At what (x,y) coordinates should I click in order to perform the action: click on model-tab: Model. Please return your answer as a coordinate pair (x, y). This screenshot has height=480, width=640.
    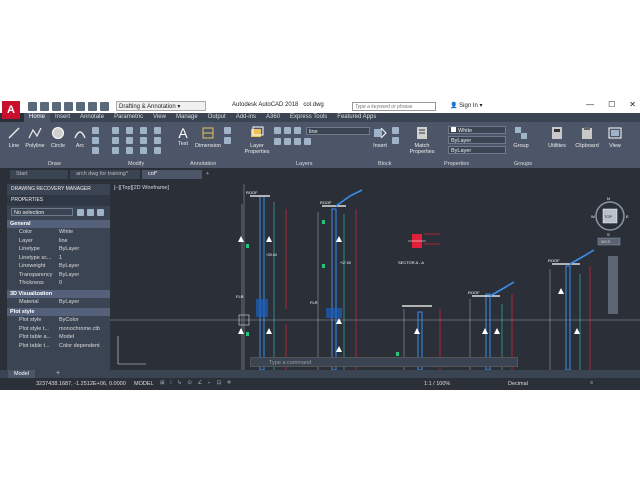
    Looking at the image, I should click on (21, 374).